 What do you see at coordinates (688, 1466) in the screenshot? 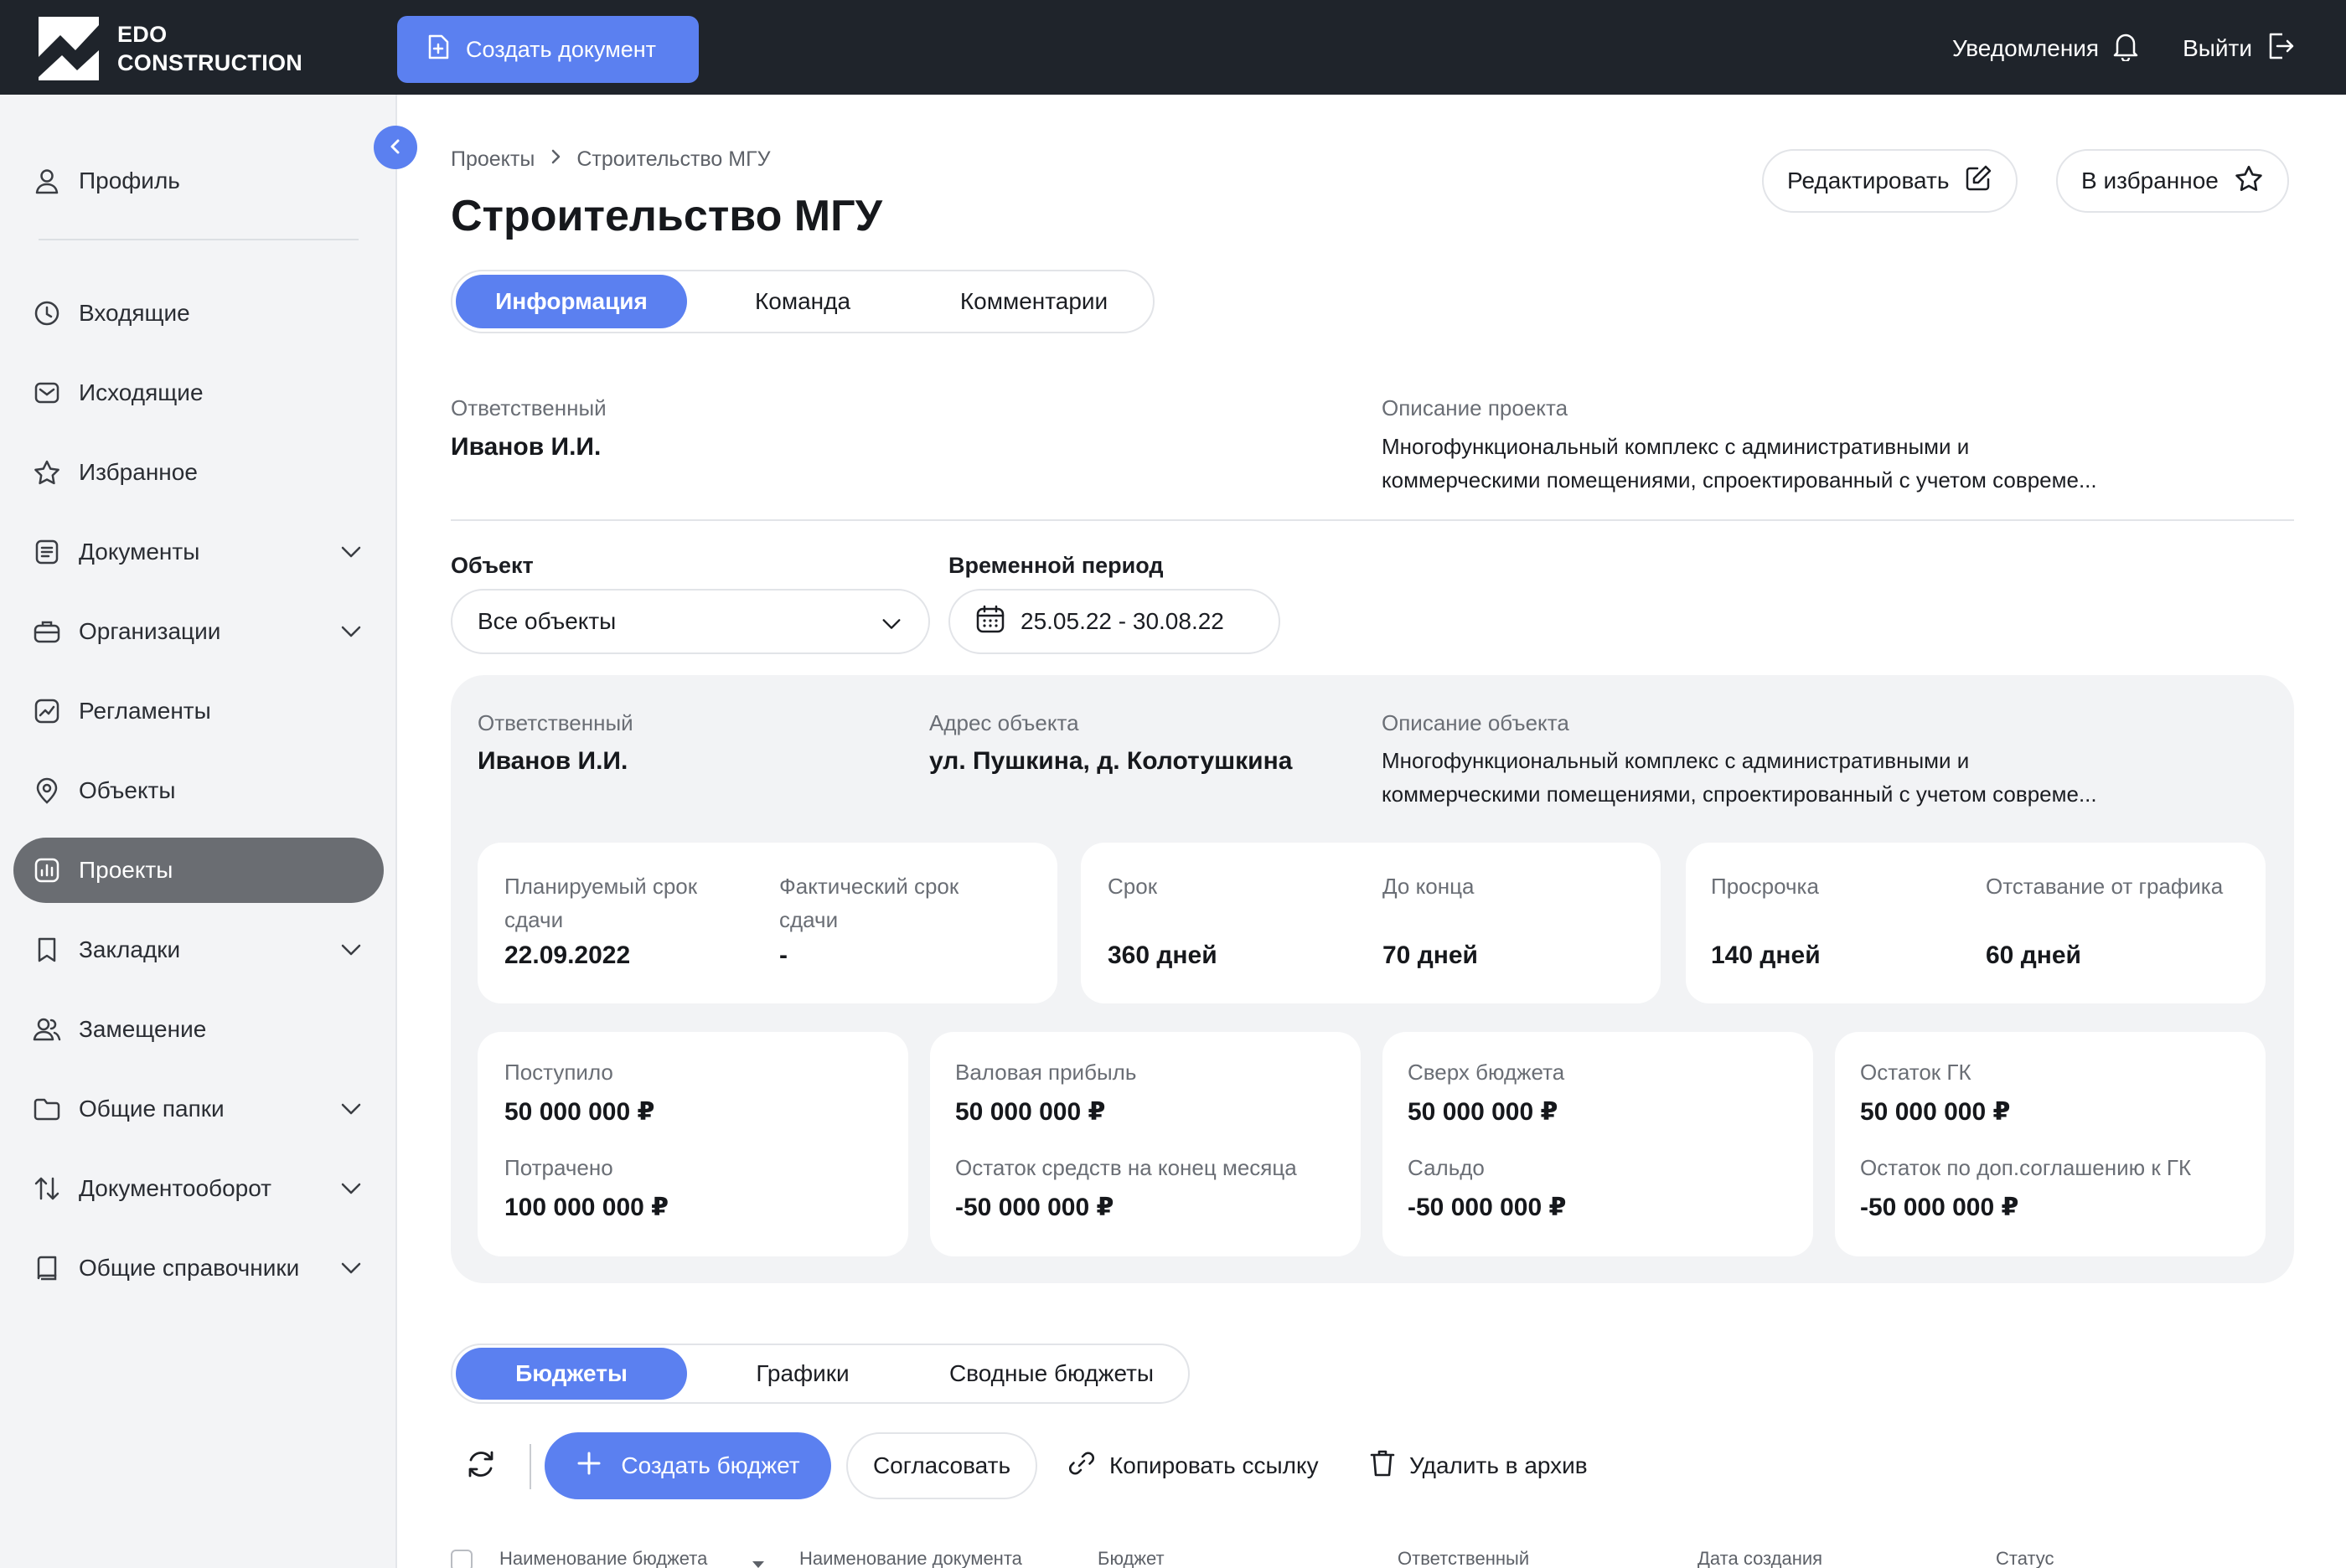
I see `create-budget-button: Создать бюджет` at bounding box center [688, 1466].